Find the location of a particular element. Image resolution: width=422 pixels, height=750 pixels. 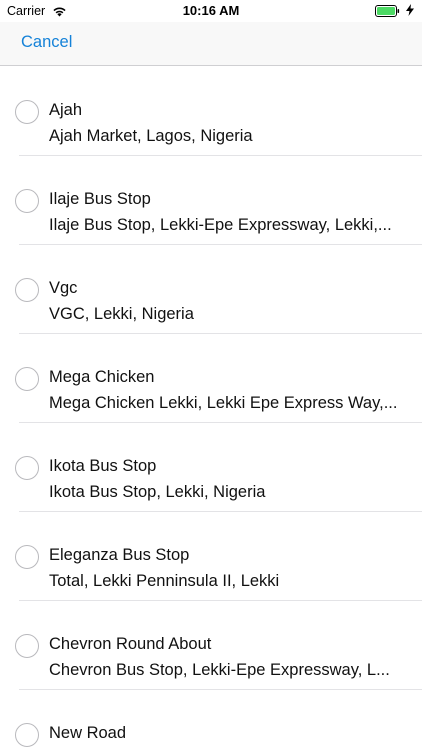

place-title: Mega Chicken is located at coordinates (102, 377).